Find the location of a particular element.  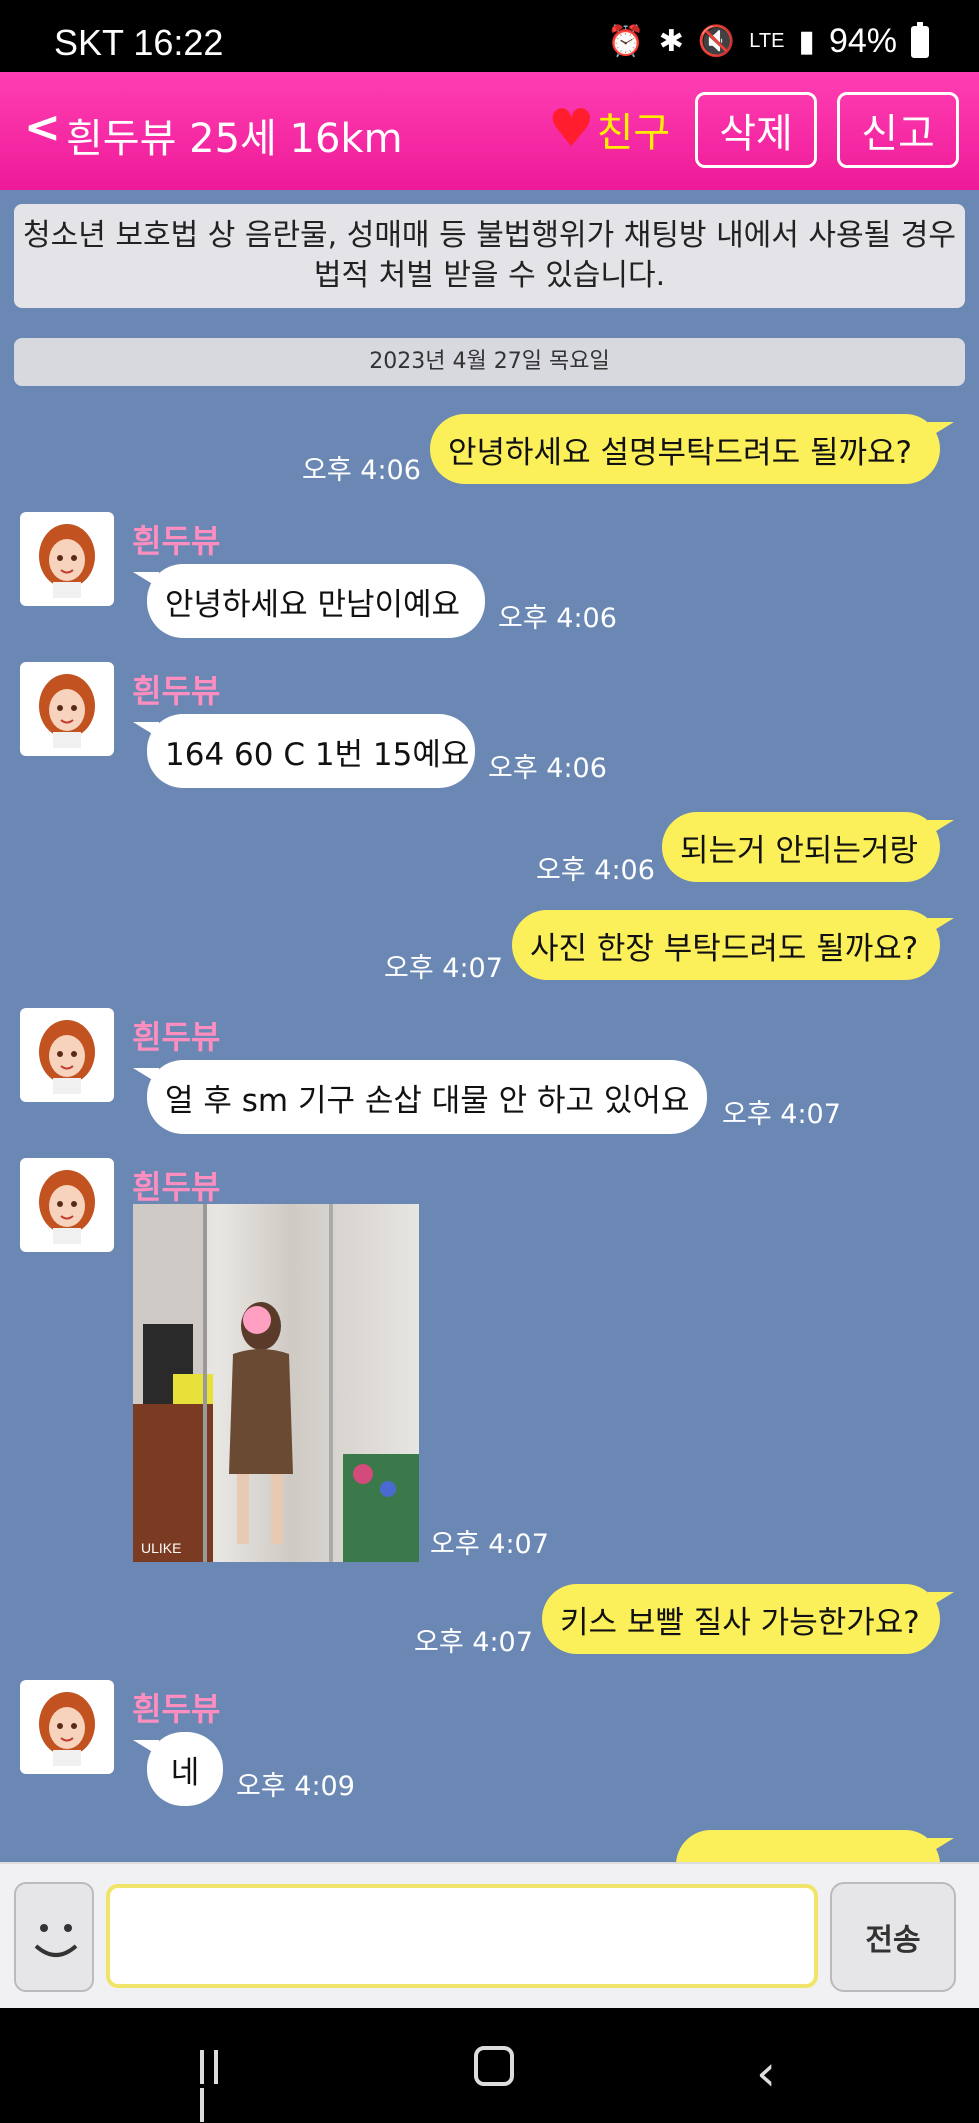

chat-title: 흰두뷰 25세 16km is located at coordinates (234, 139).